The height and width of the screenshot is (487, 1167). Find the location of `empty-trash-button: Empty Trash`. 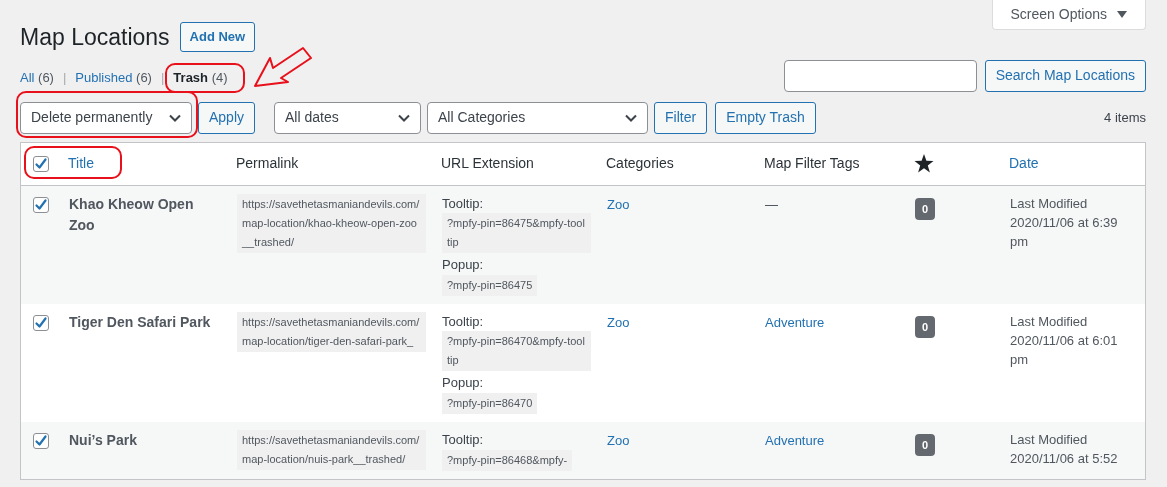

empty-trash-button: Empty Trash is located at coordinates (765, 117).